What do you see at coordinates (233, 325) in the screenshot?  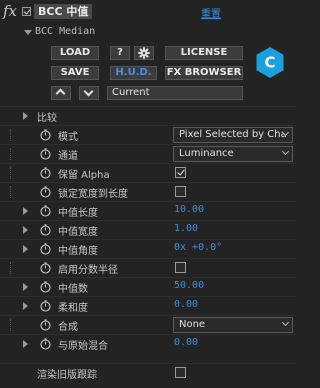 I see `composite-dropdown: None` at bounding box center [233, 325].